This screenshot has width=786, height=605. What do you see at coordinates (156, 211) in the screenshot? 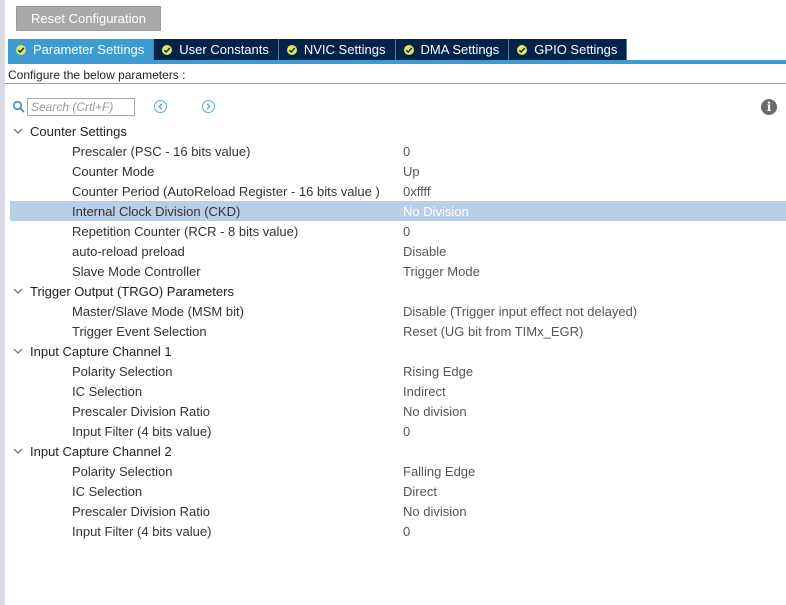
I see `param-label: Internal Clock Division (CKD)` at bounding box center [156, 211].